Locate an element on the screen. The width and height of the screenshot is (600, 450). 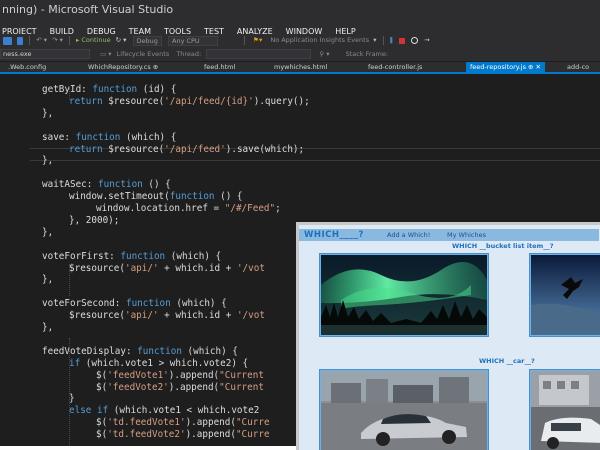
lifecycle-icon: ▭ ▾ is located at coordinates (105, 54).